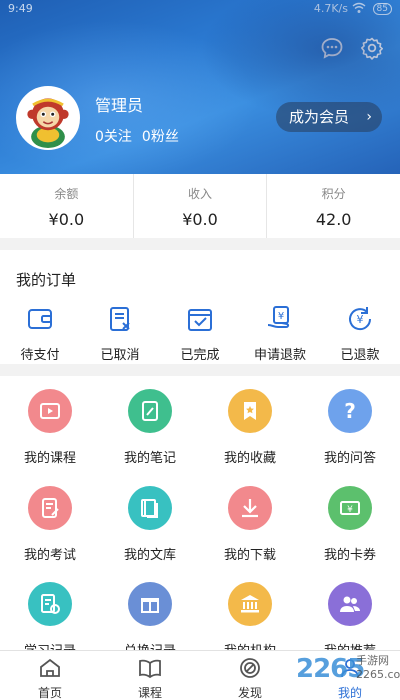 This screenshot has width=400, height=700. Describe the element at coordinates (150, 645) in the screenshot. I see `grid-item-label: 兑换记录` at that location.